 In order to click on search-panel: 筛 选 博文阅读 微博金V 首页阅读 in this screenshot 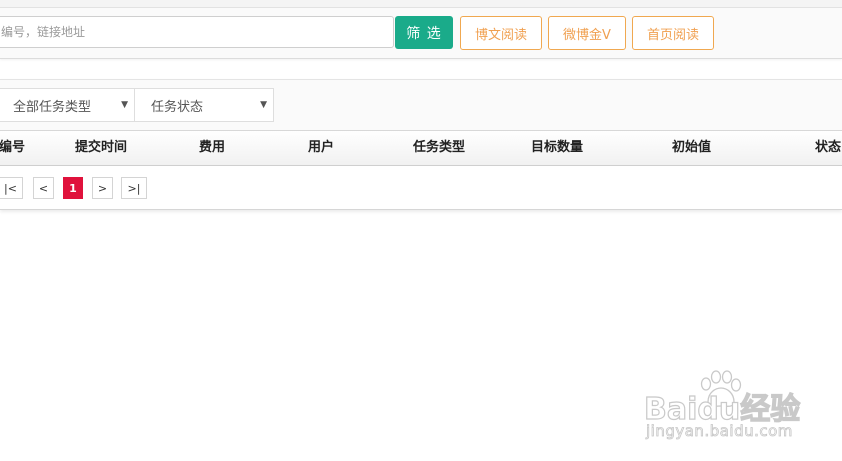, I will do `click(421, 33)`.